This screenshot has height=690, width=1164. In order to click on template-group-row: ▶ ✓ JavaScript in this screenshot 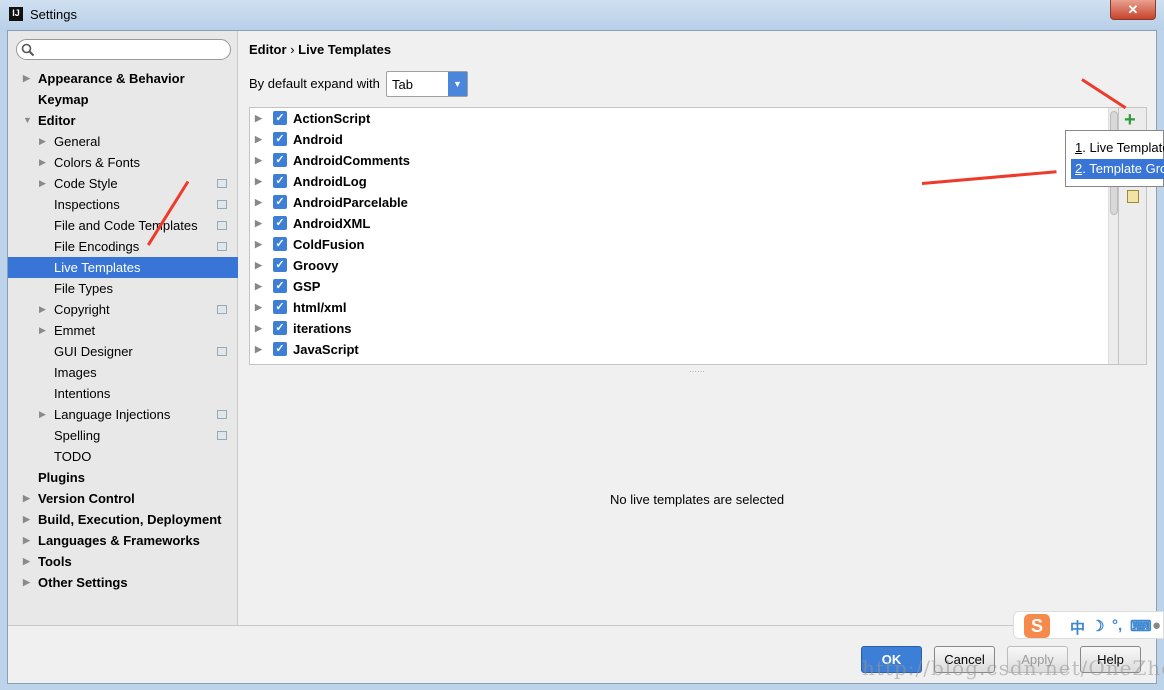, I will do `click(684, 349)`.